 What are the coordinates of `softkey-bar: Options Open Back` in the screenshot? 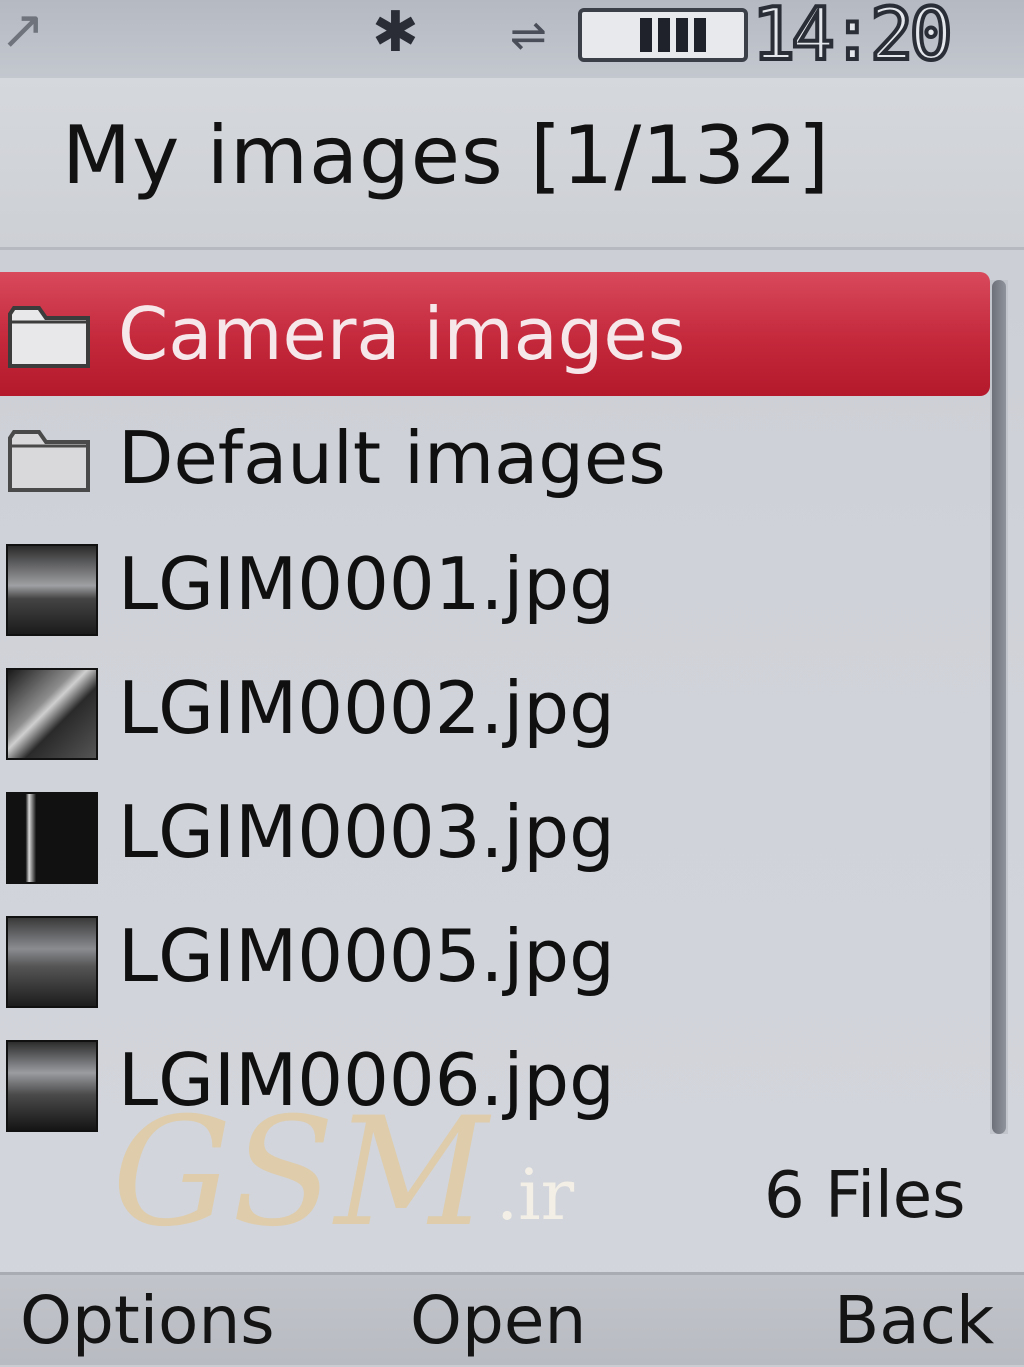 It's located at (512, 1318).